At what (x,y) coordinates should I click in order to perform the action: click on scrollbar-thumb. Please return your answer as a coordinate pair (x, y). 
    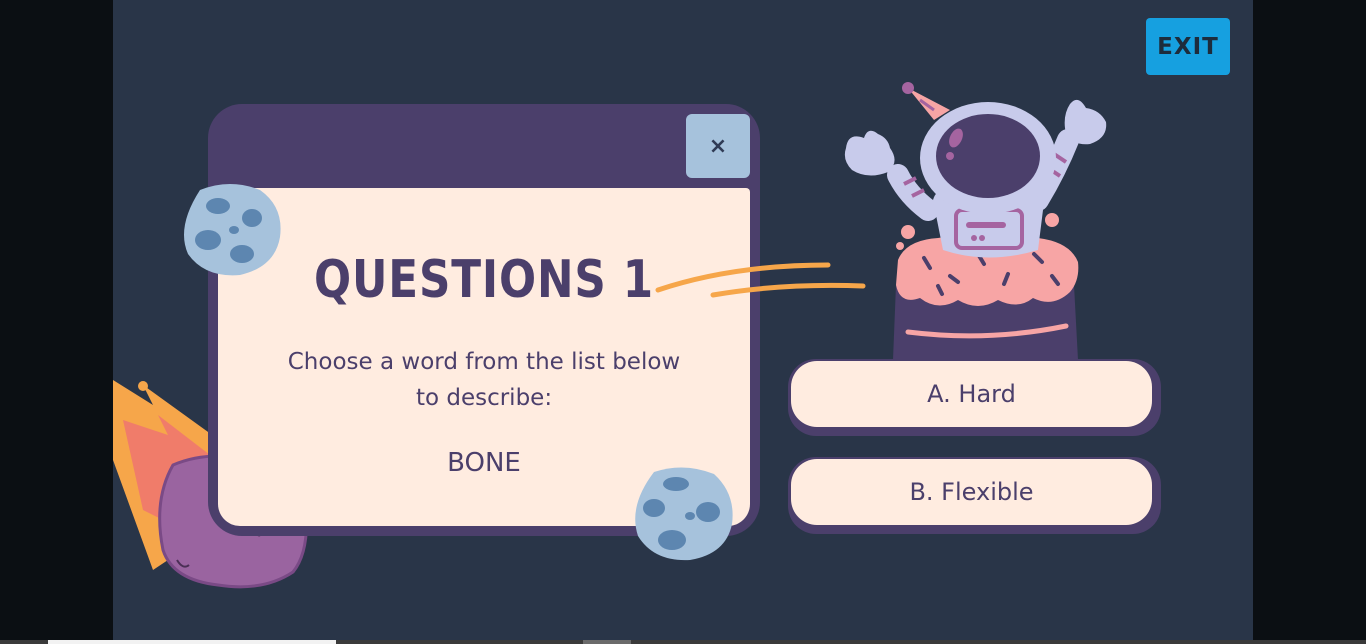
    Looking at the image, I should click on (607, 642).